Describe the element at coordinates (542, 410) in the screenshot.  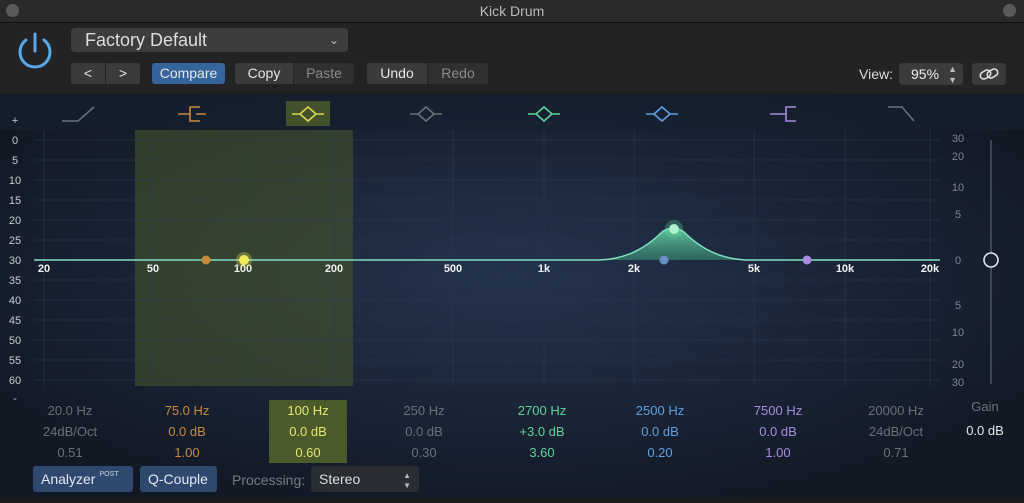
I see `band-frequency: 2700 Hz` at that location.